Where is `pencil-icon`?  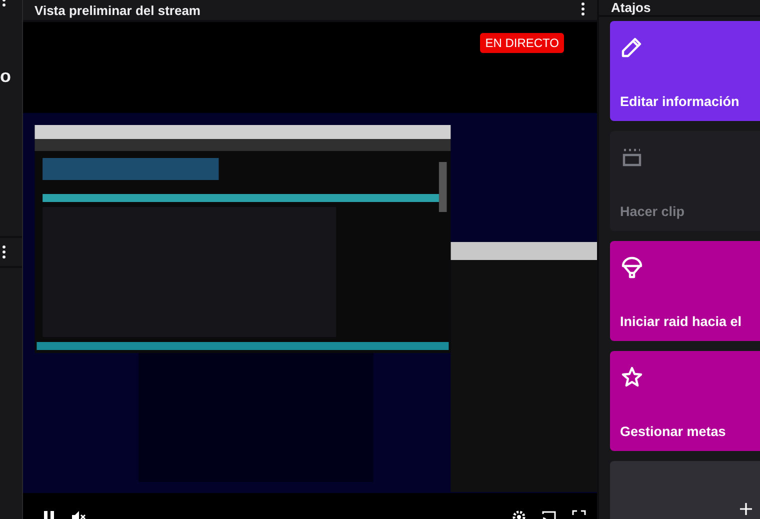
pencil-icon is located at coordinates (632, 47).